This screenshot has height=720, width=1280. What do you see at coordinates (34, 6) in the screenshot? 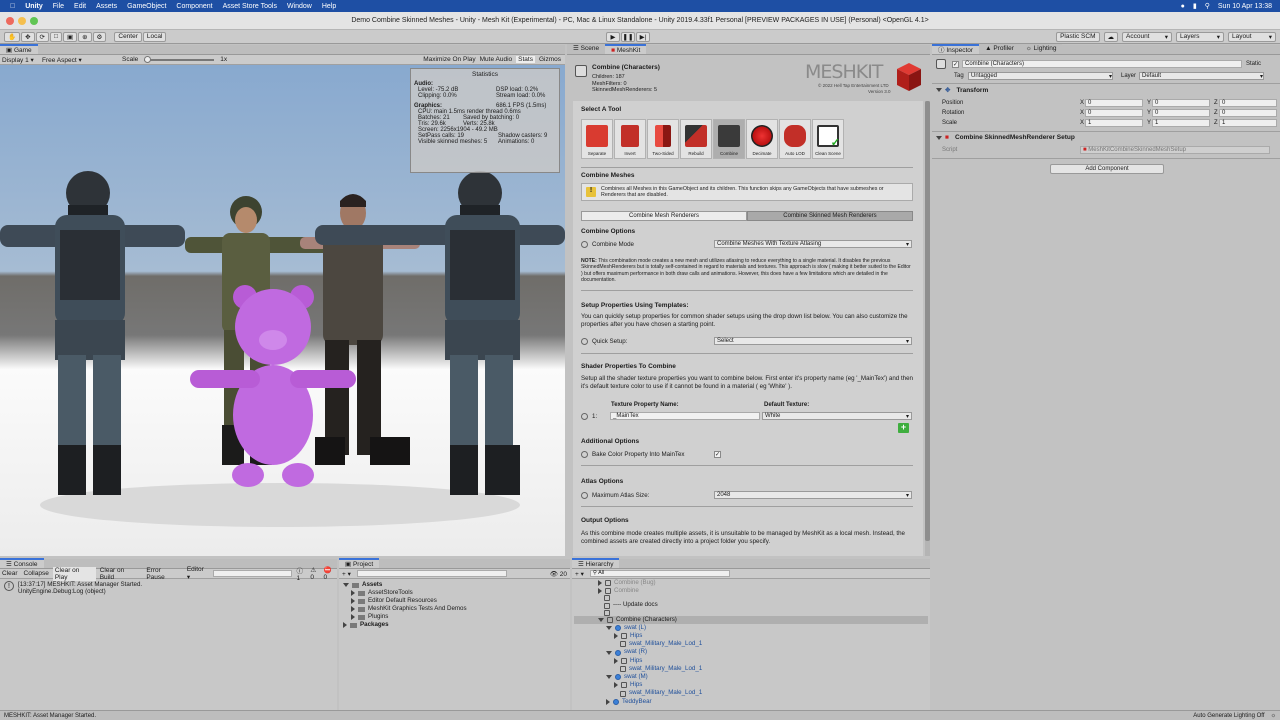
I see `app-menu: Unity` at bounding box center [34, 6].